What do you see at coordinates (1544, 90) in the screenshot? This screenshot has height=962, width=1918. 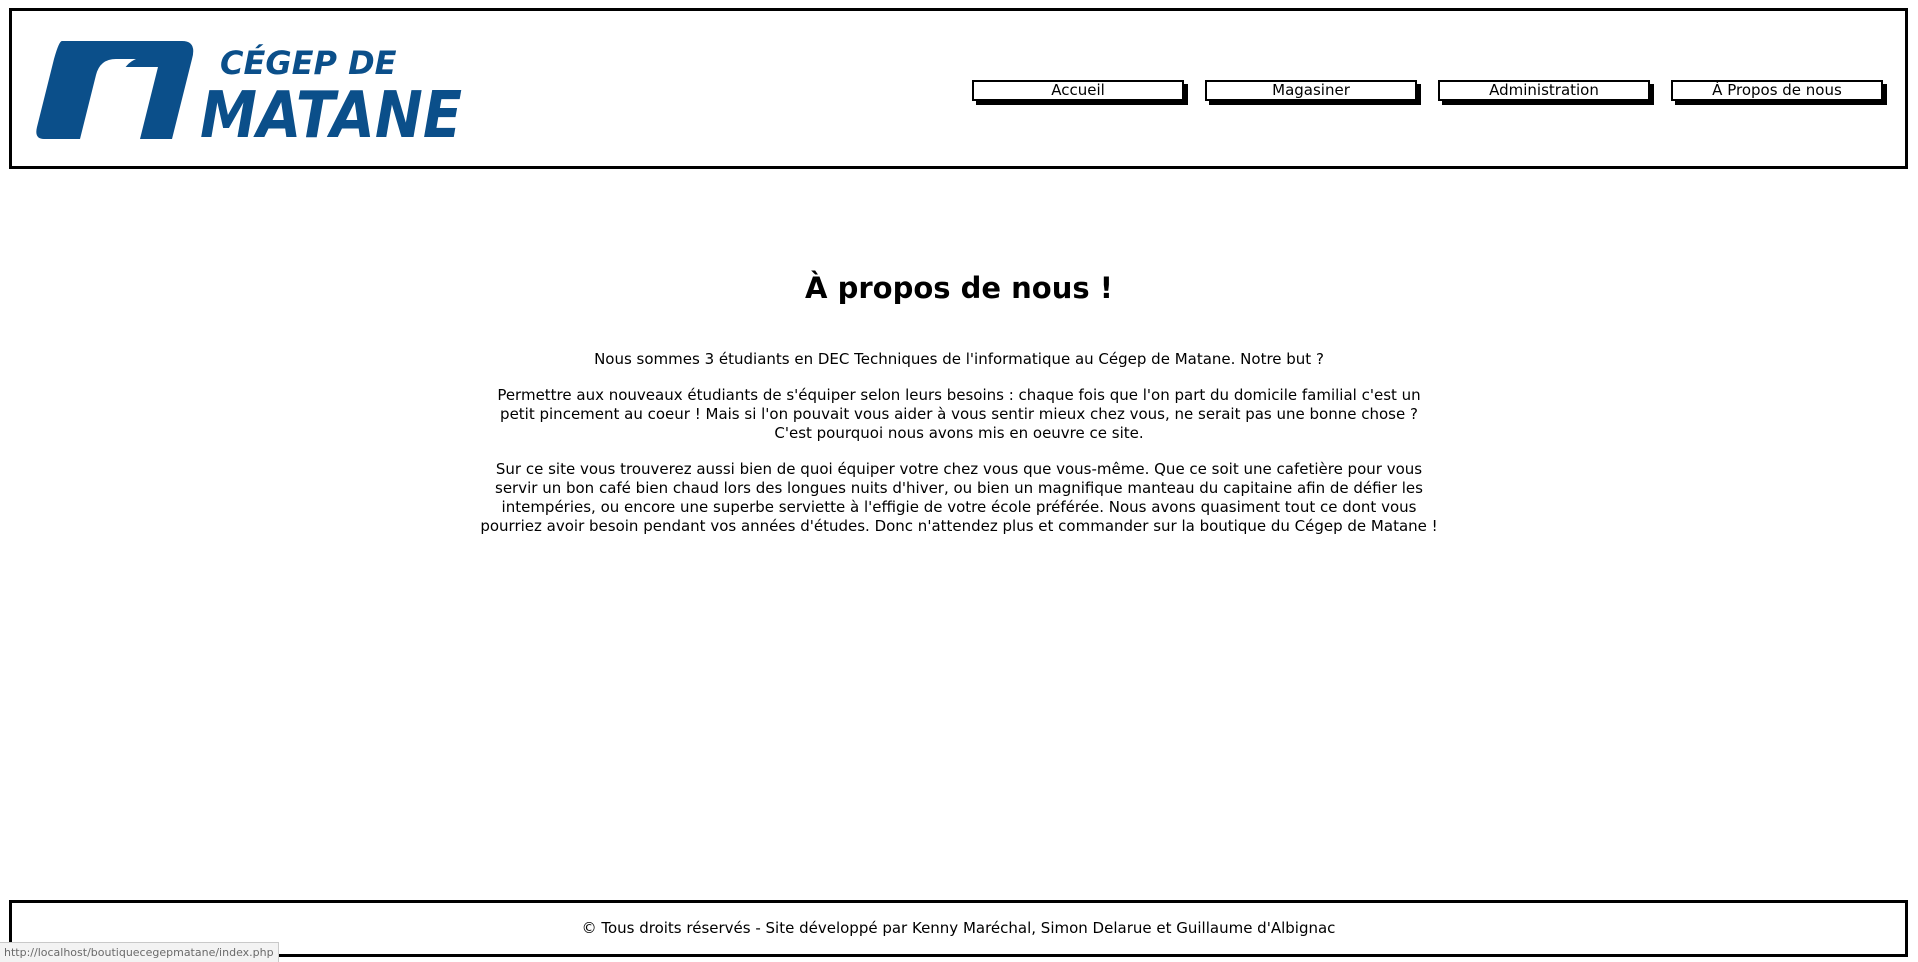 I see `nav-administration-button: Administration` at bounding box center [1544, 90].